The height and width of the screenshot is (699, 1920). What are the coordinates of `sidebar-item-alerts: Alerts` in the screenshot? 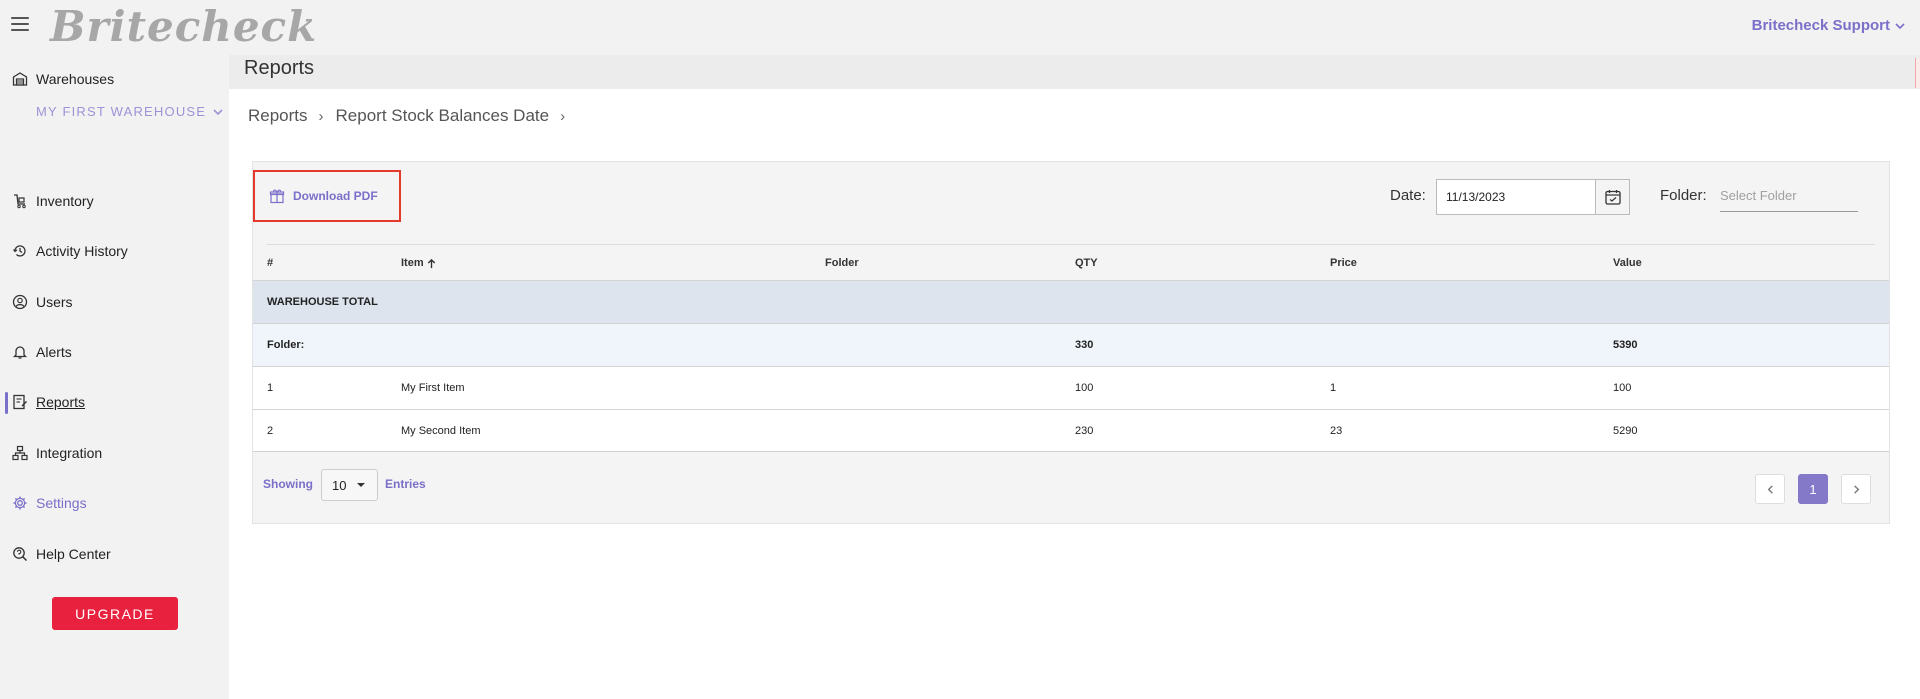 It's located at (42, 352).